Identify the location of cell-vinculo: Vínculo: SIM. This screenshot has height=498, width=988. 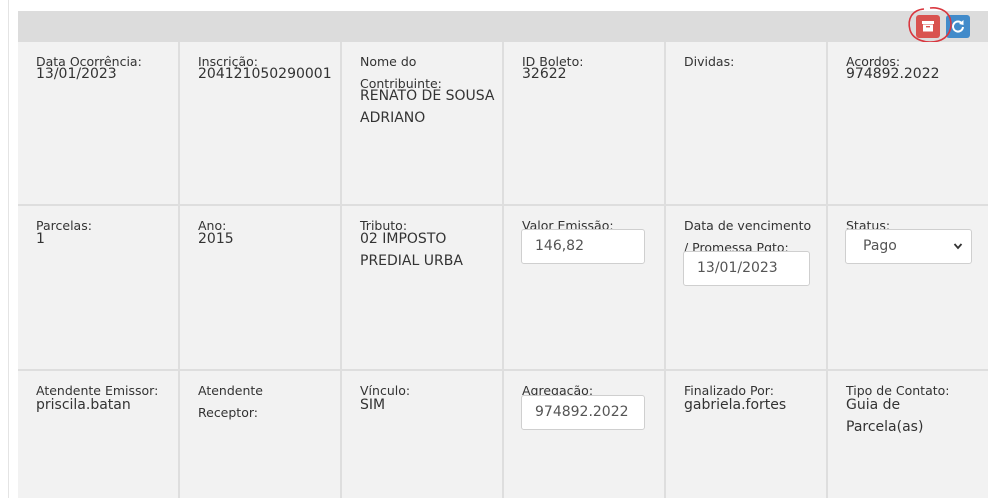
(422, 434).